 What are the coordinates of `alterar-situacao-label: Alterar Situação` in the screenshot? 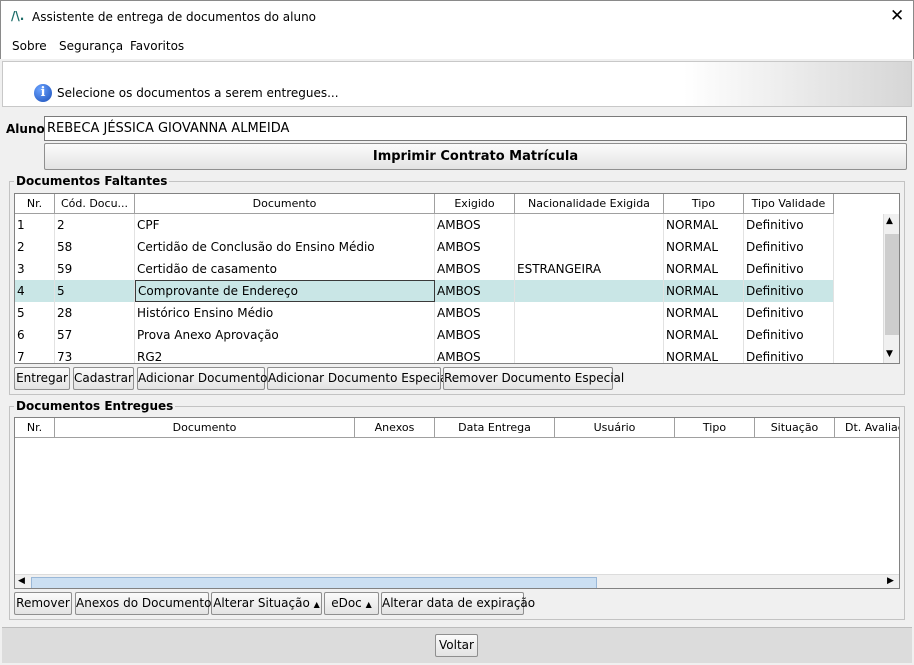 It's located at (261, 603).